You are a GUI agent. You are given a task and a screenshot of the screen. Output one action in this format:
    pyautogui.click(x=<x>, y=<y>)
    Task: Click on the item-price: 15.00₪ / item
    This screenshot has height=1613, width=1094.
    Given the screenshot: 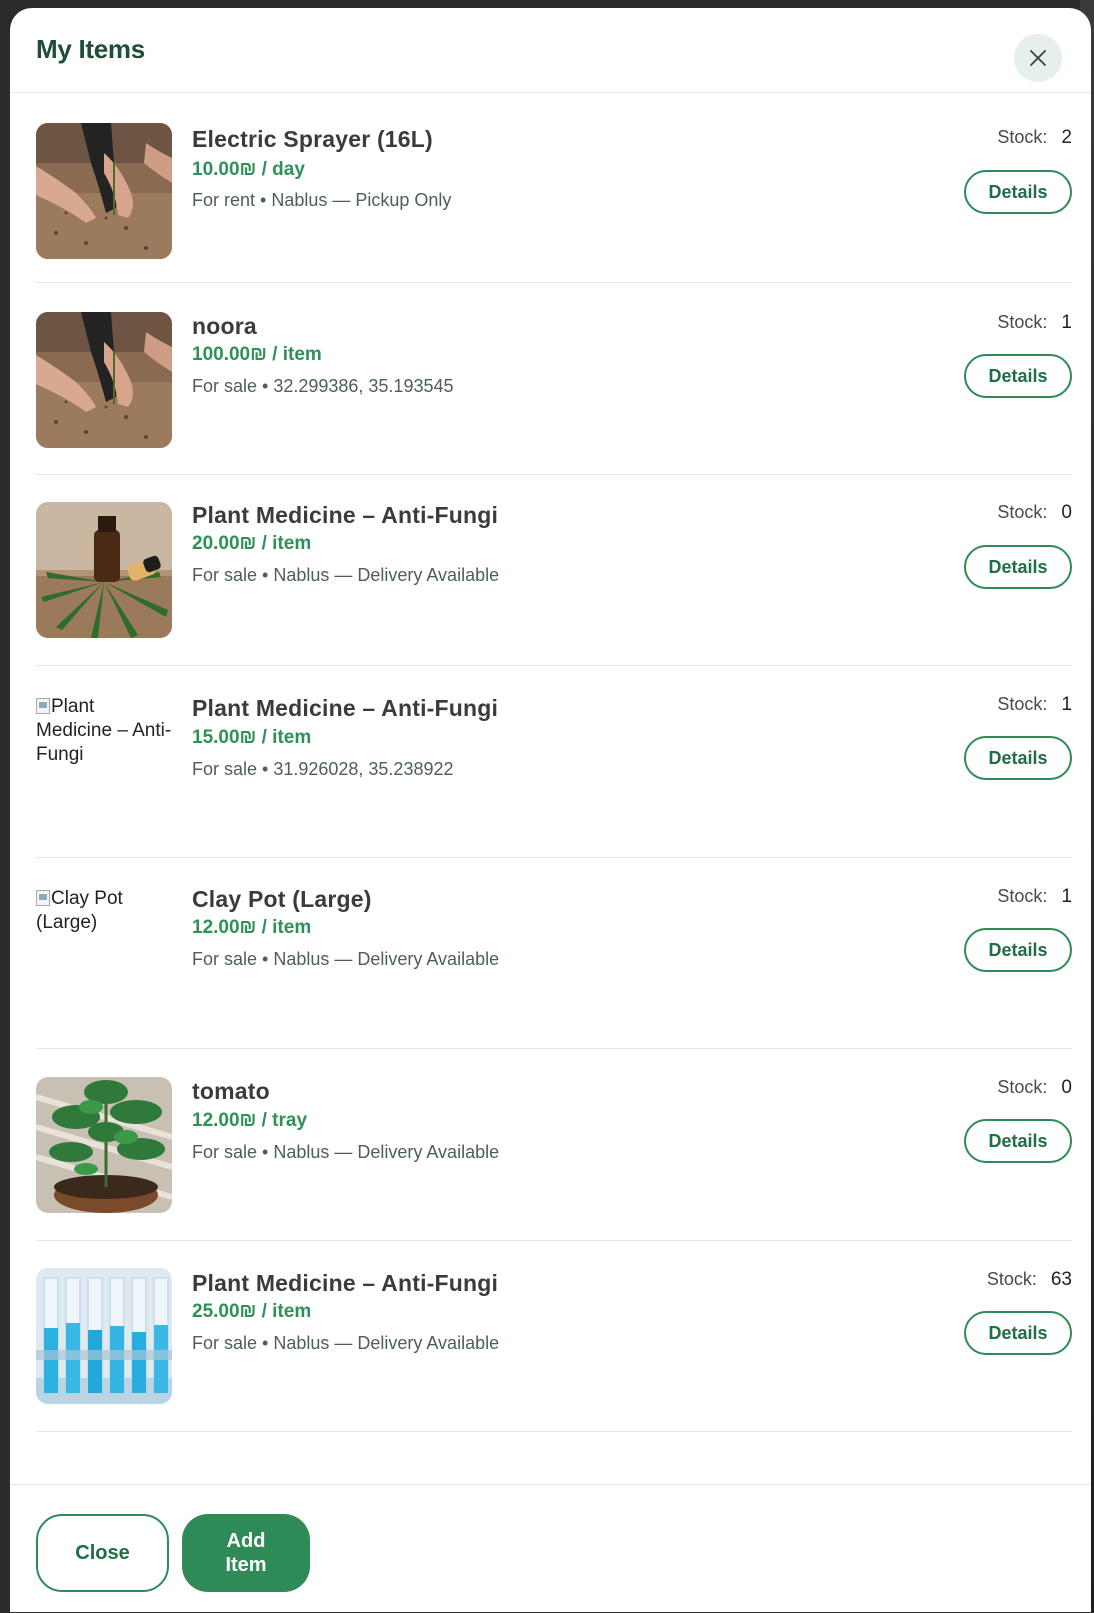 What is the action you would take?
    pyautogui.click(x=252, y=737)
    